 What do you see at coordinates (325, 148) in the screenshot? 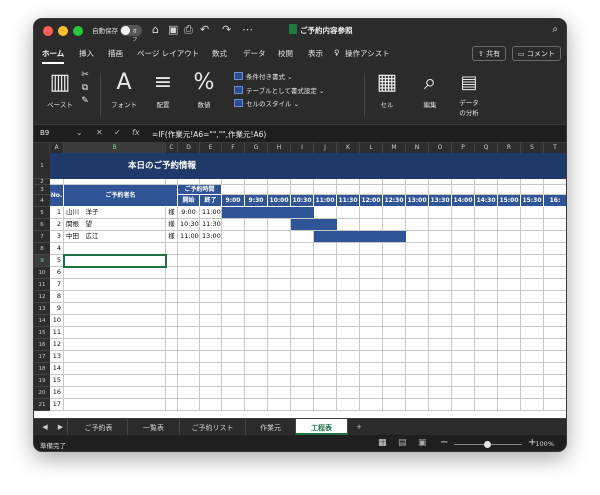
I see `column-header: J` at bounding box center [325, 148].